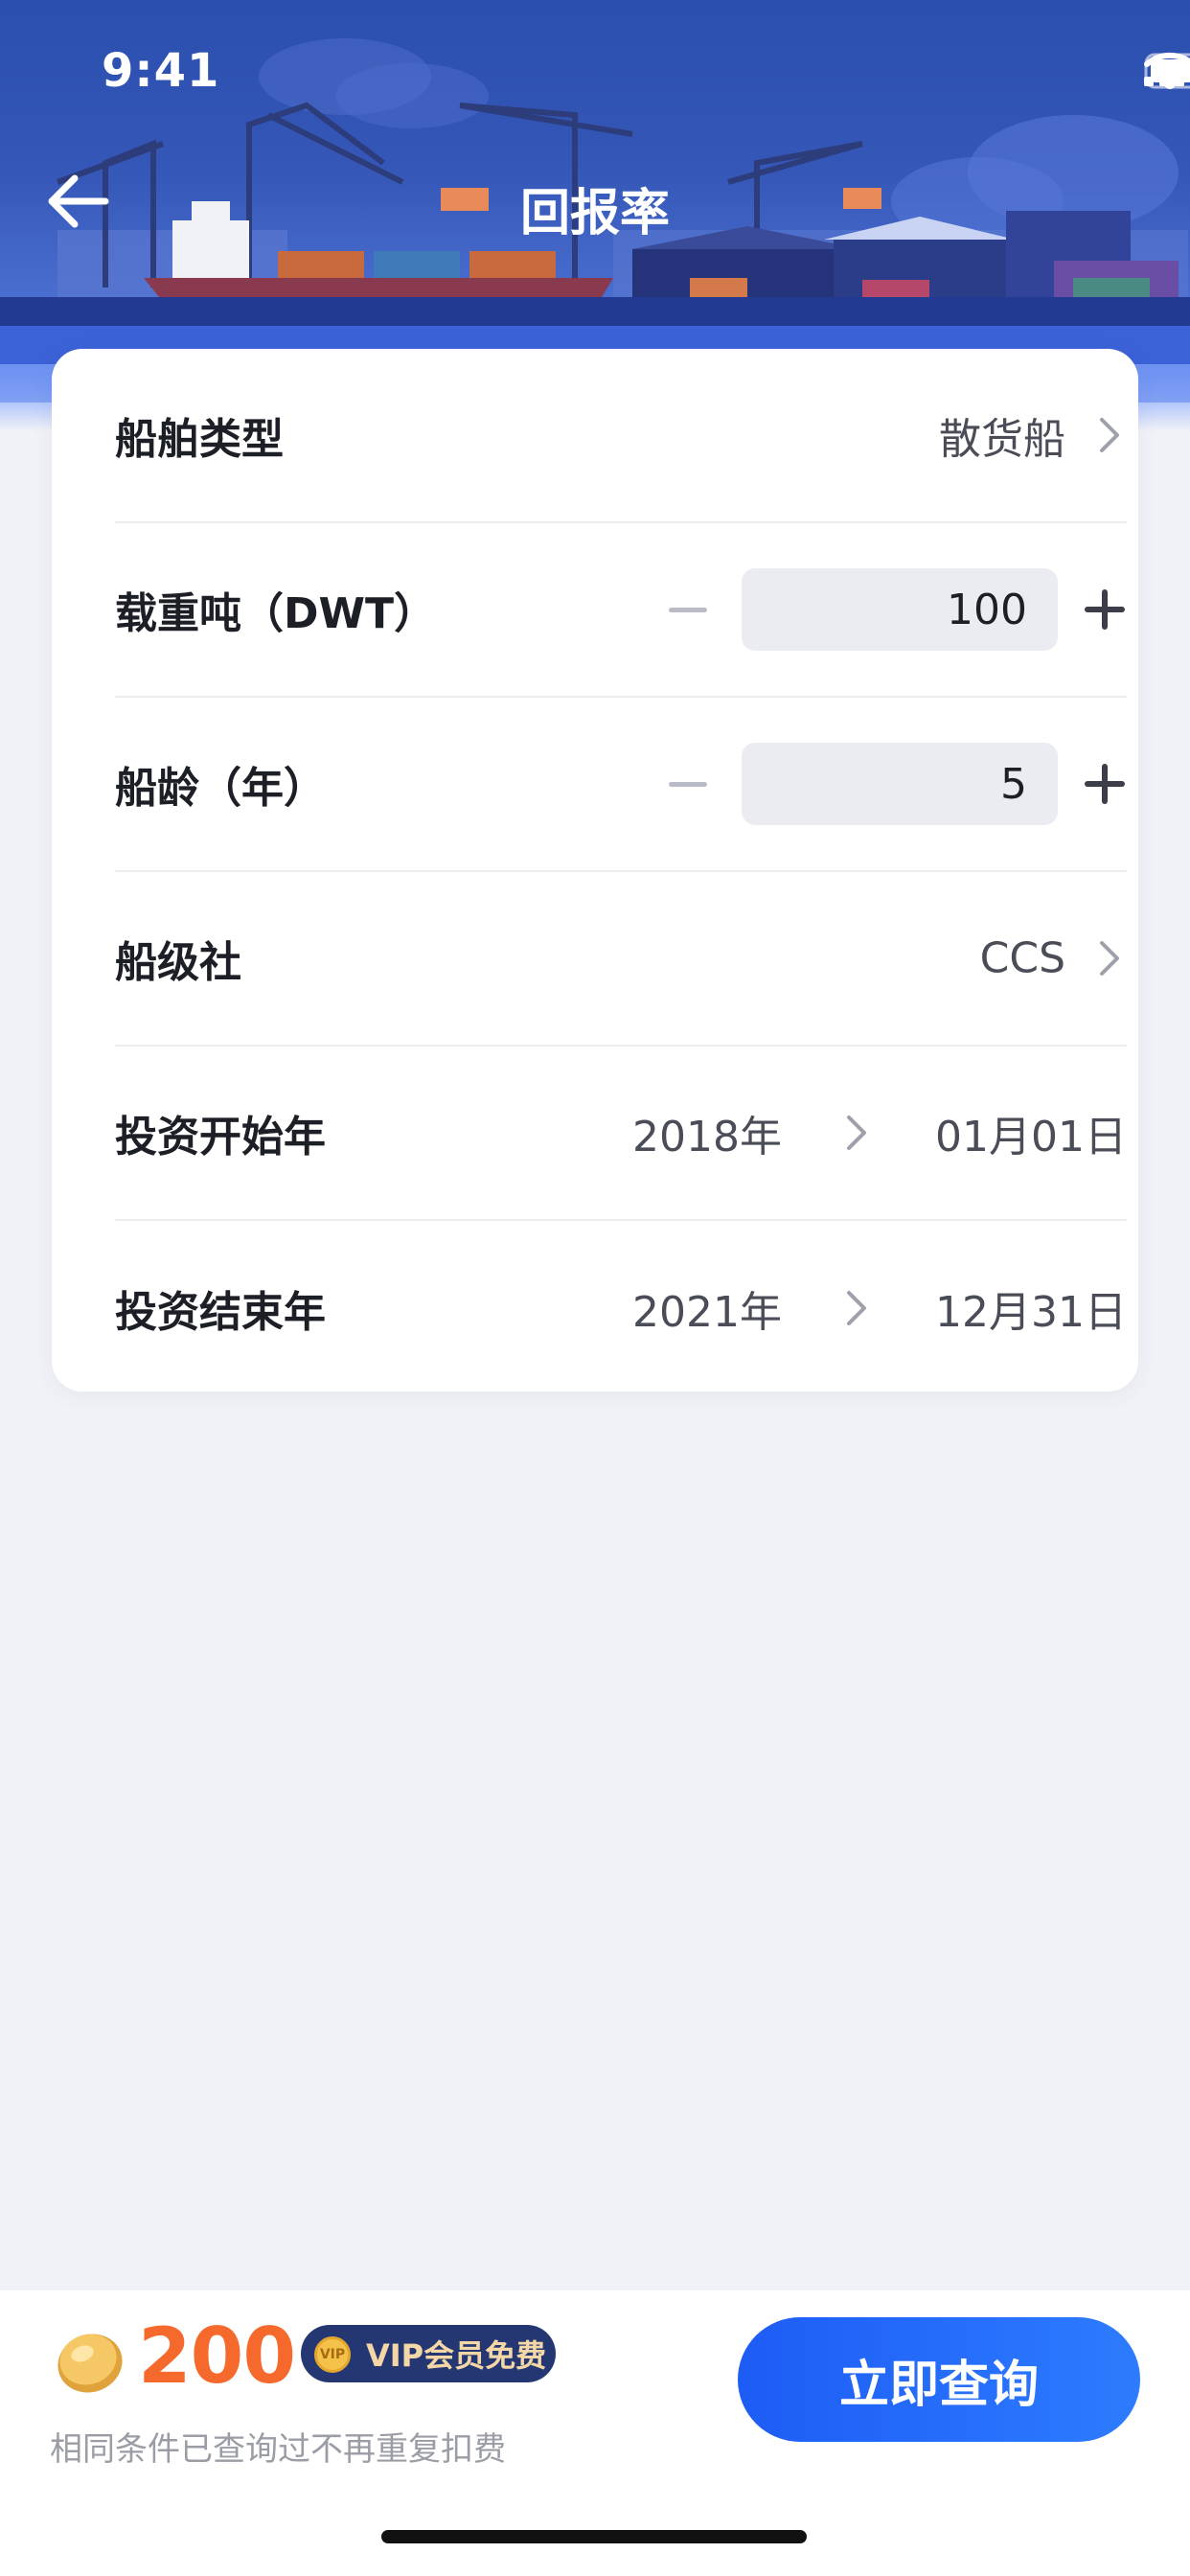 The width and height of the screenshot is (1190, 2576). Describe the element at coordinates (939, 2379) in the screenshot. I see `query-now-button: 立即查询` at that location.